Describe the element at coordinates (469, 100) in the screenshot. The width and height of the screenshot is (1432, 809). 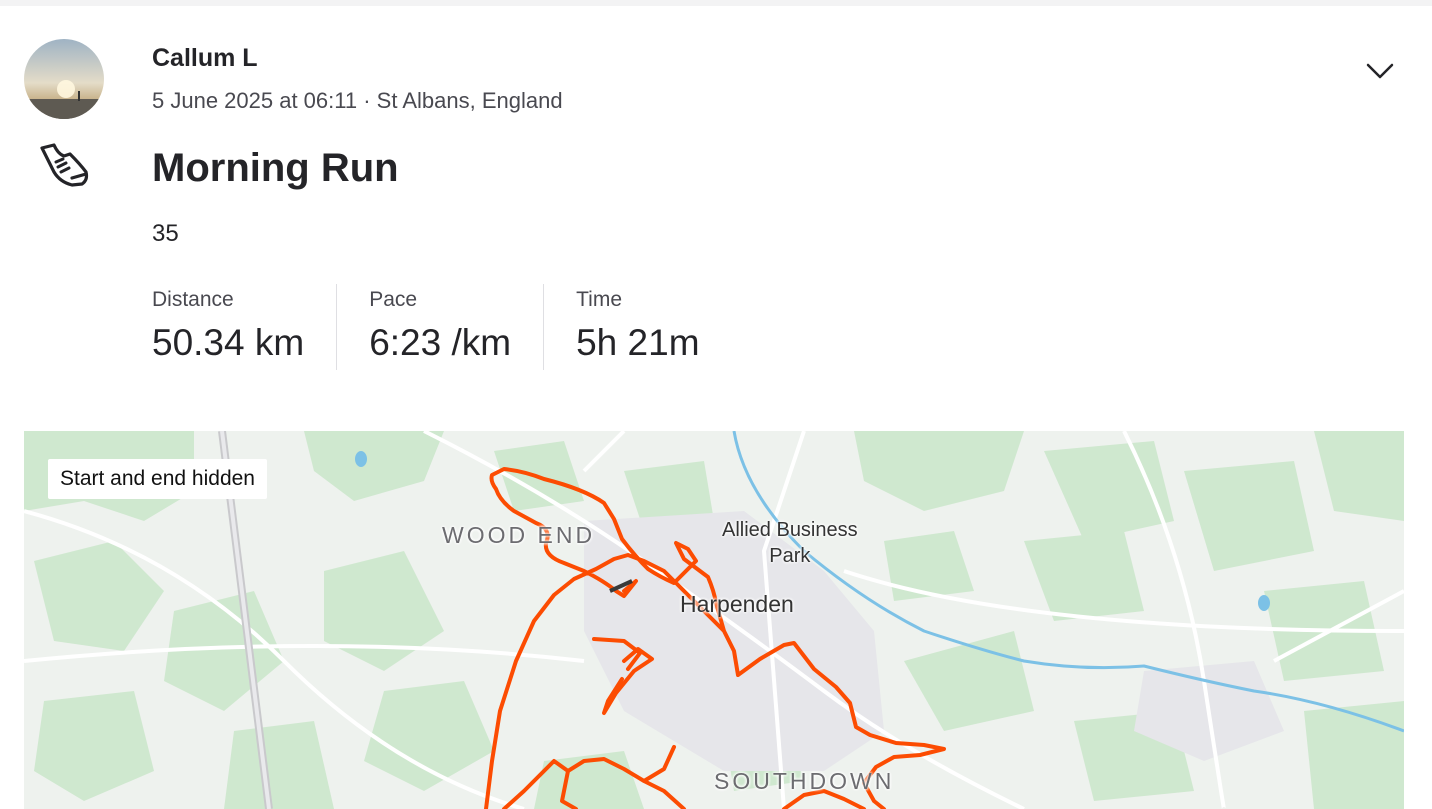
I see `activity-location: St Albans, England` at that location.